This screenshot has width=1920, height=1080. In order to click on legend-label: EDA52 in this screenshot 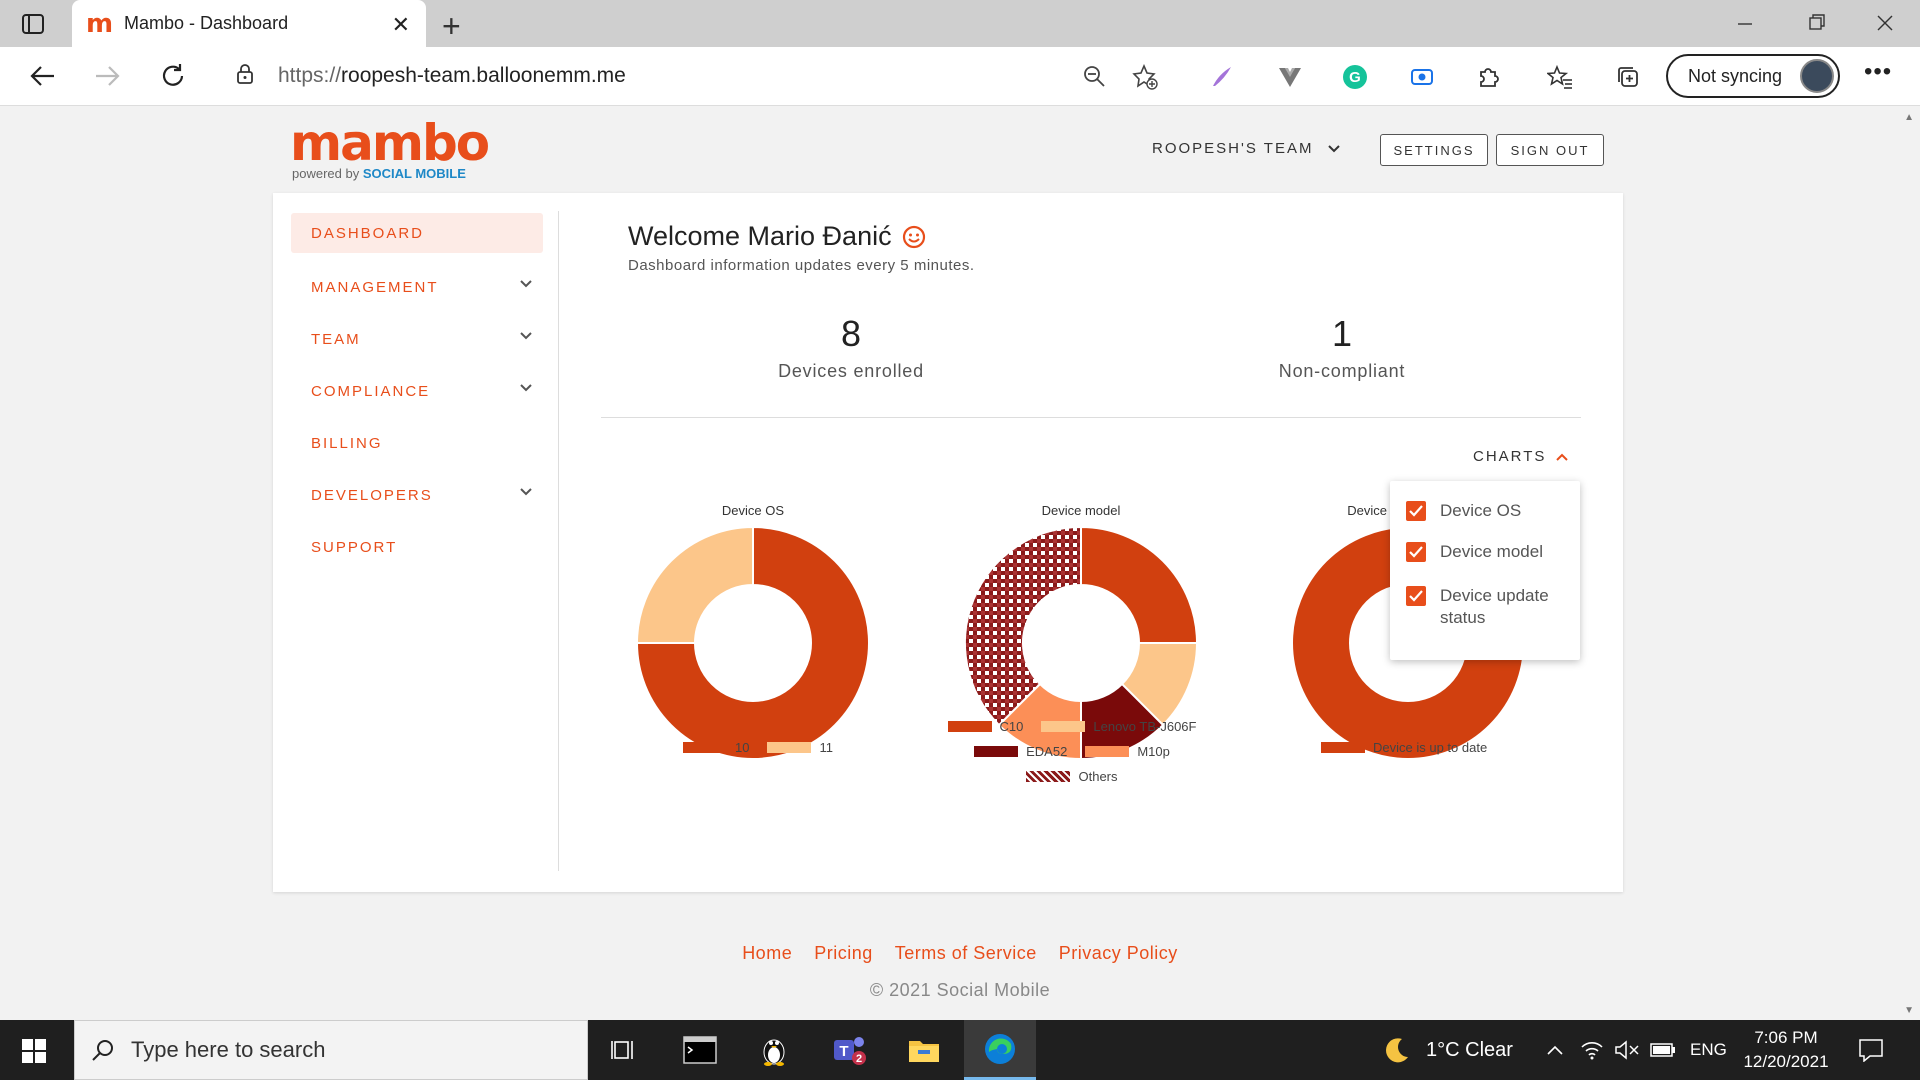, I will do `click(1047, 751)`.